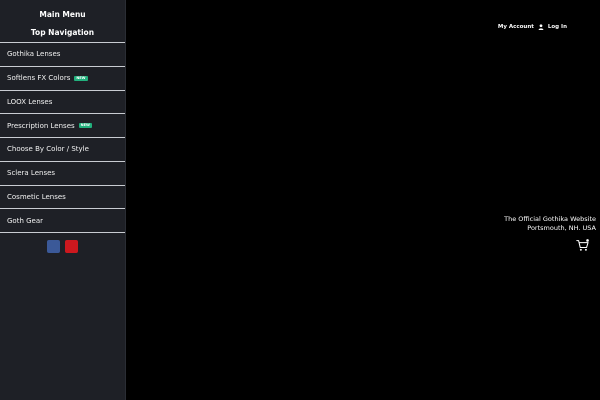 The image size is (600, 400). Describe the element at coordinates (31, 173) in the screenshot. I see `sidebar-item-label: Sclera Lenses` at that location.